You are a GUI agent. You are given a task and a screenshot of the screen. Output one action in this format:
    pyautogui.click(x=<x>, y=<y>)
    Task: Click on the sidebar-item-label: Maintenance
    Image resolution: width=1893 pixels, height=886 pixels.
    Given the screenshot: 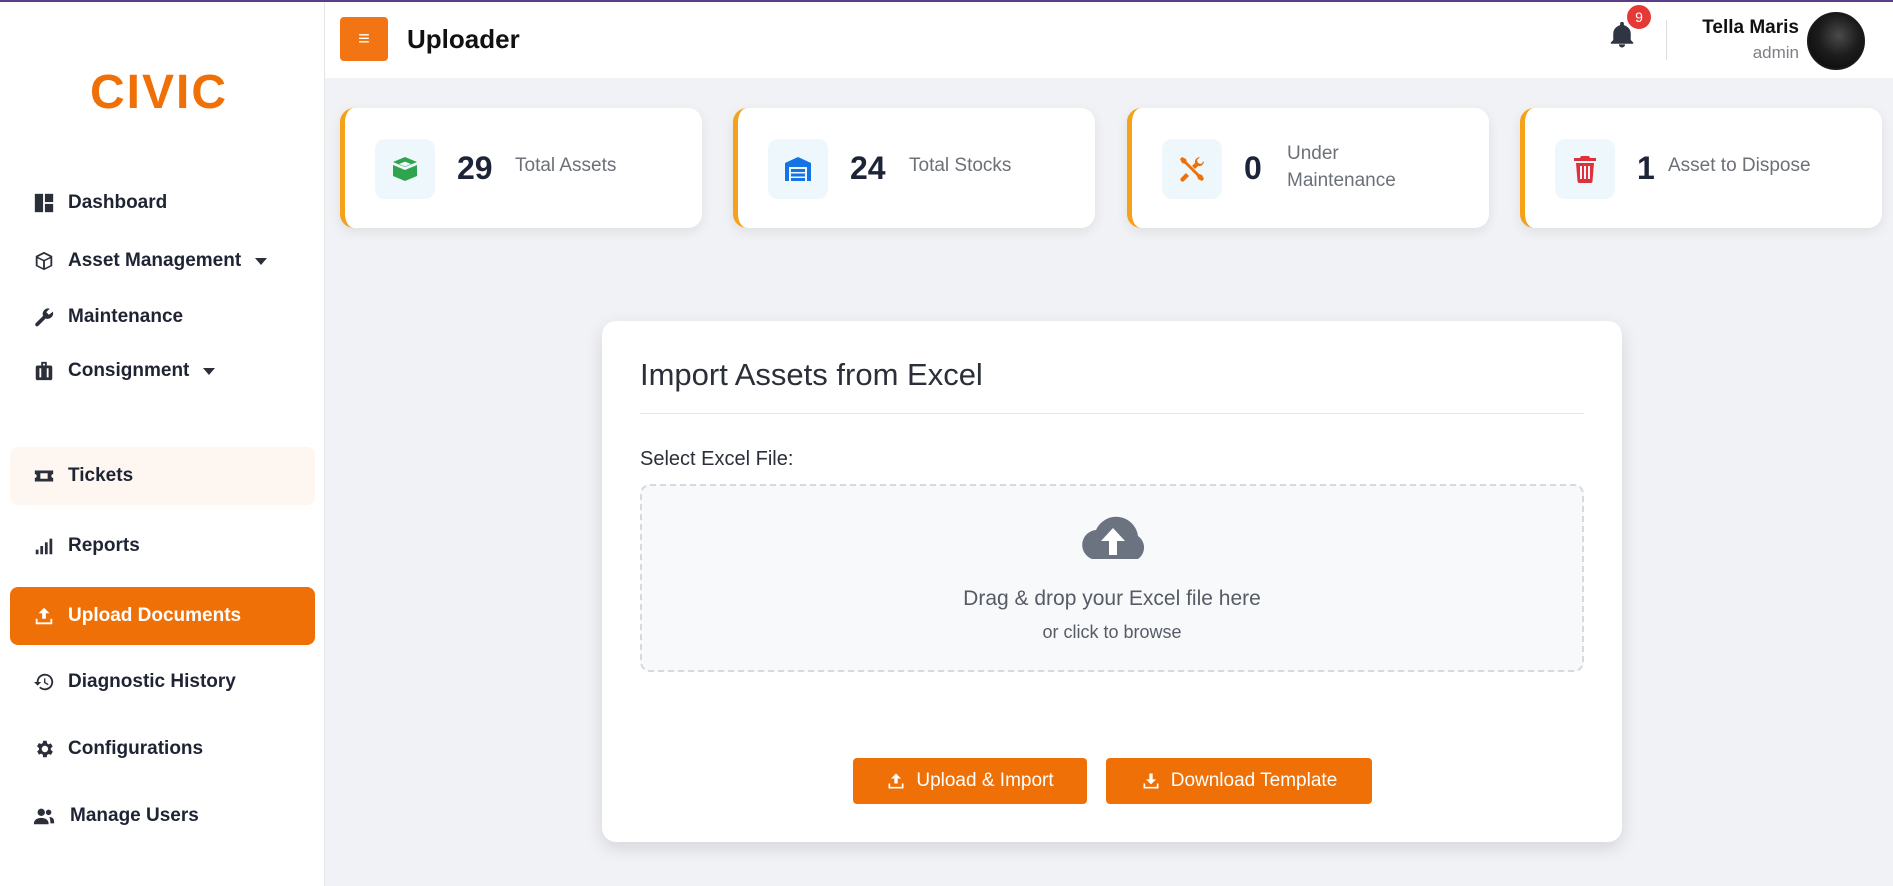 What is the action you would take?
    pyautogui.click(x=126, y=316)
    